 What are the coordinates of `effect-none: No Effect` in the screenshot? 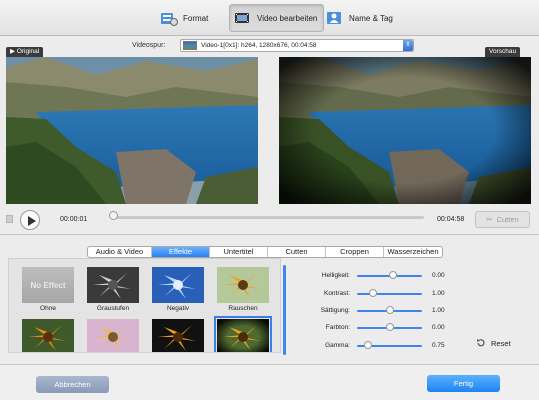 It's located at (48, 285).